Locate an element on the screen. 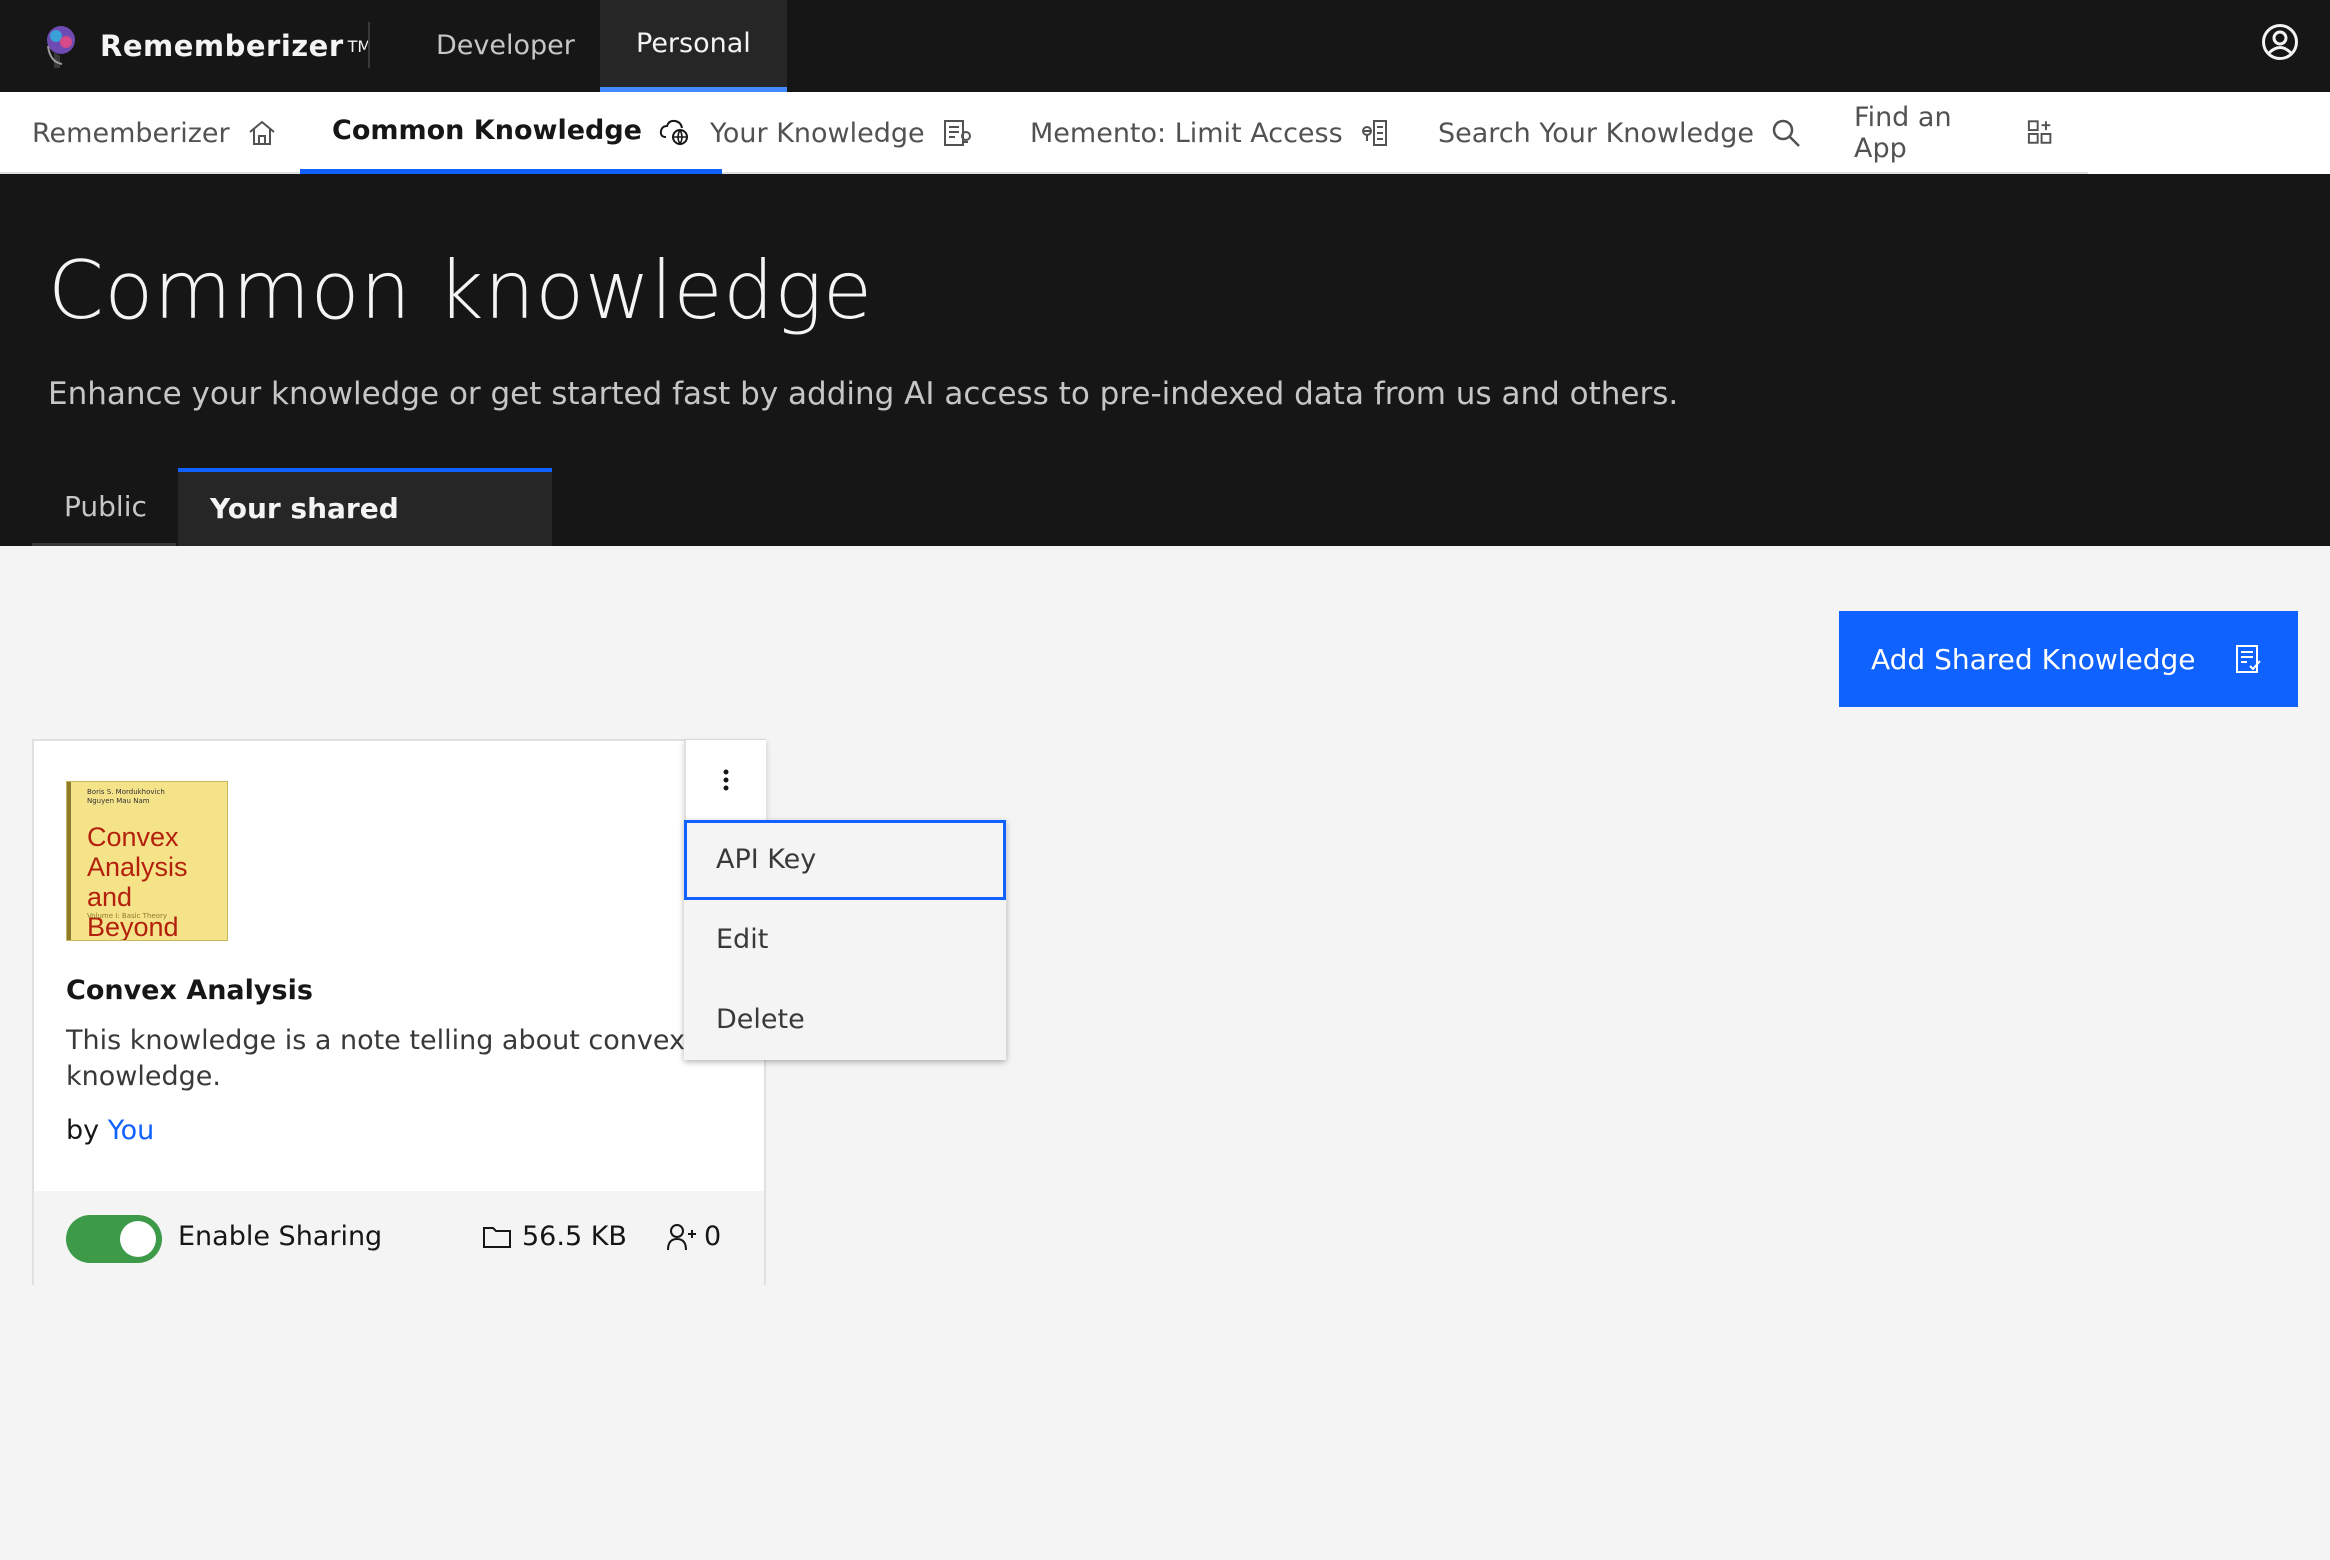 The image size is (2330, 1560). file-size: 56.5 KB is located at coordinates (554, 1236).